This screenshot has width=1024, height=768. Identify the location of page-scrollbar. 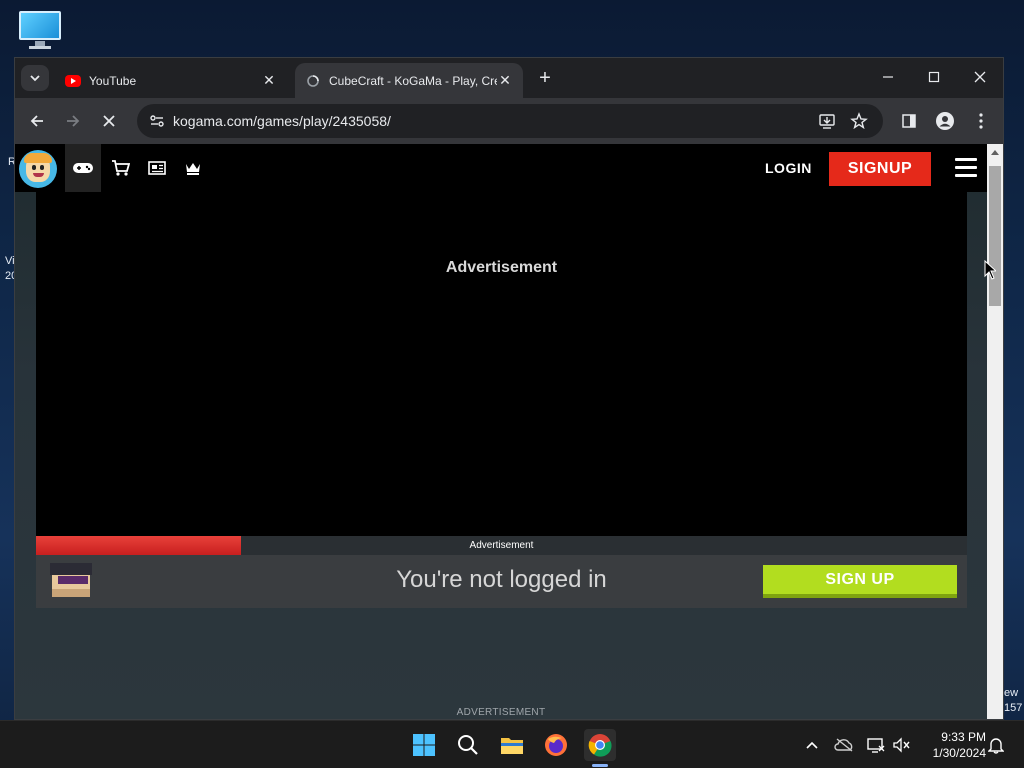
(995, 431).